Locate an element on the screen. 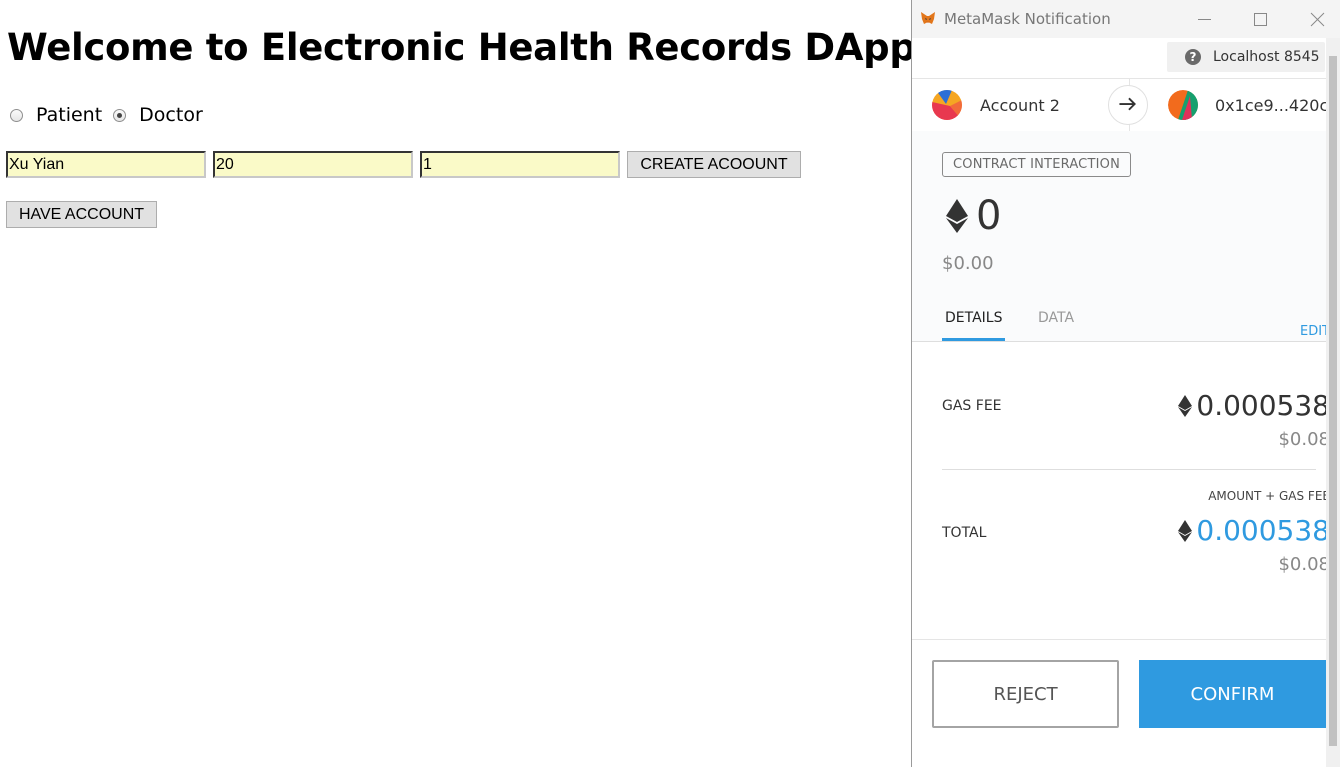 This screenshot has height=767, width=1340. gas-fee-fiat: $0.08 is located at coordinates (1304, 439).